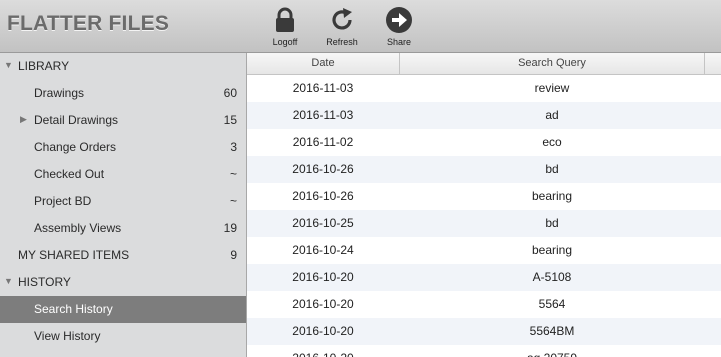 This screenshot has width=721, height=357. Describe the element at coordinates (123, 228) in the screenshot. I see `sidebar-item-assembly-views: Assembly Views 19` at that location.